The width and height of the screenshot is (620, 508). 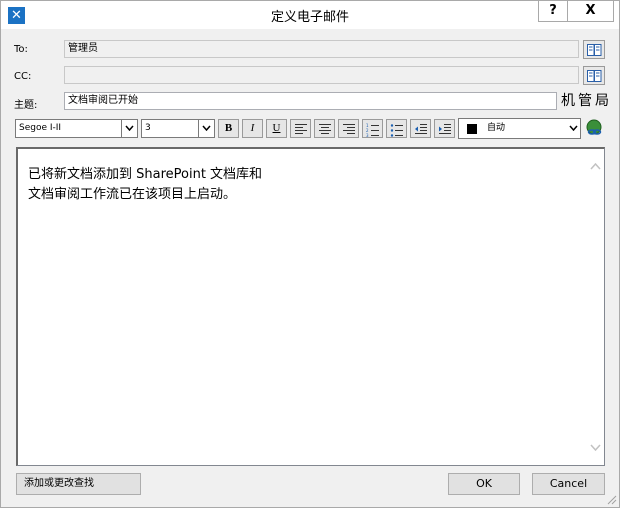 I want to click on cc-address-book-button, so click(x=594, y=75).